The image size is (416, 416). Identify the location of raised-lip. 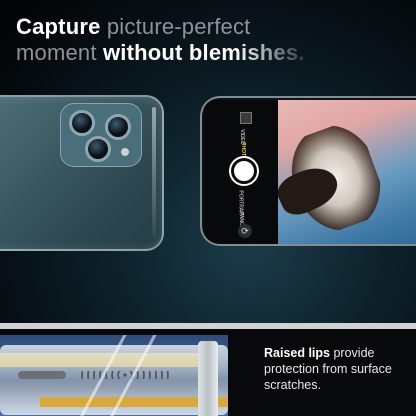
(208, 378).